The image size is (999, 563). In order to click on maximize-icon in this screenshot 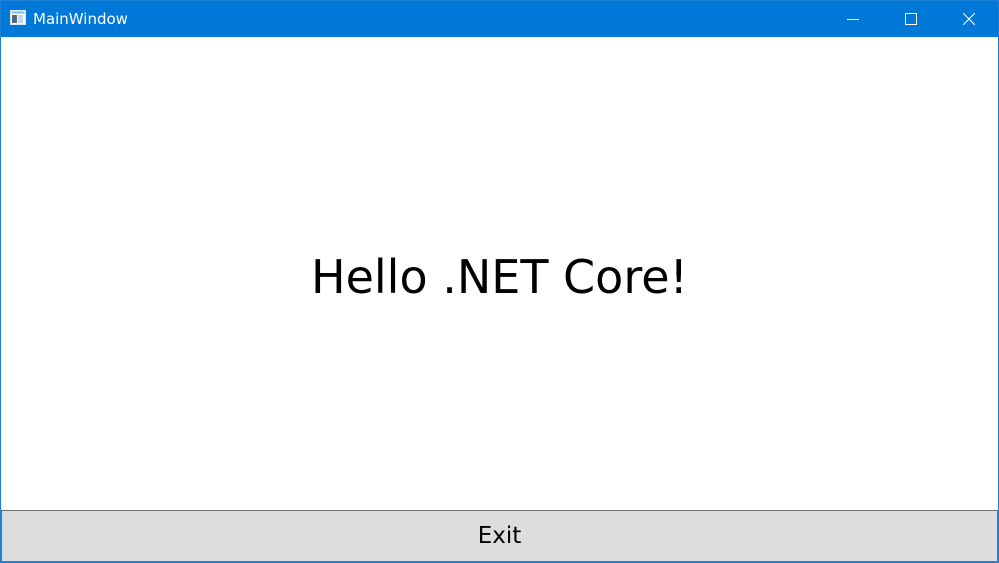, I will do `click(911, 19)`.